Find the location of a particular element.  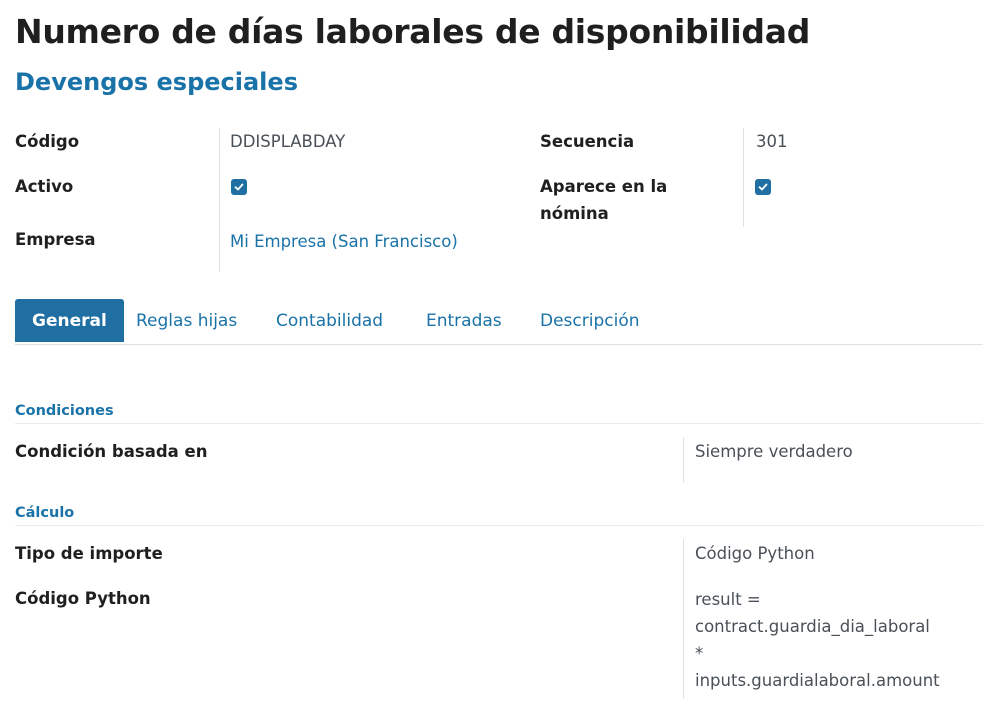

codigo-python-label: Código Python is located at coordinates (83, 598).